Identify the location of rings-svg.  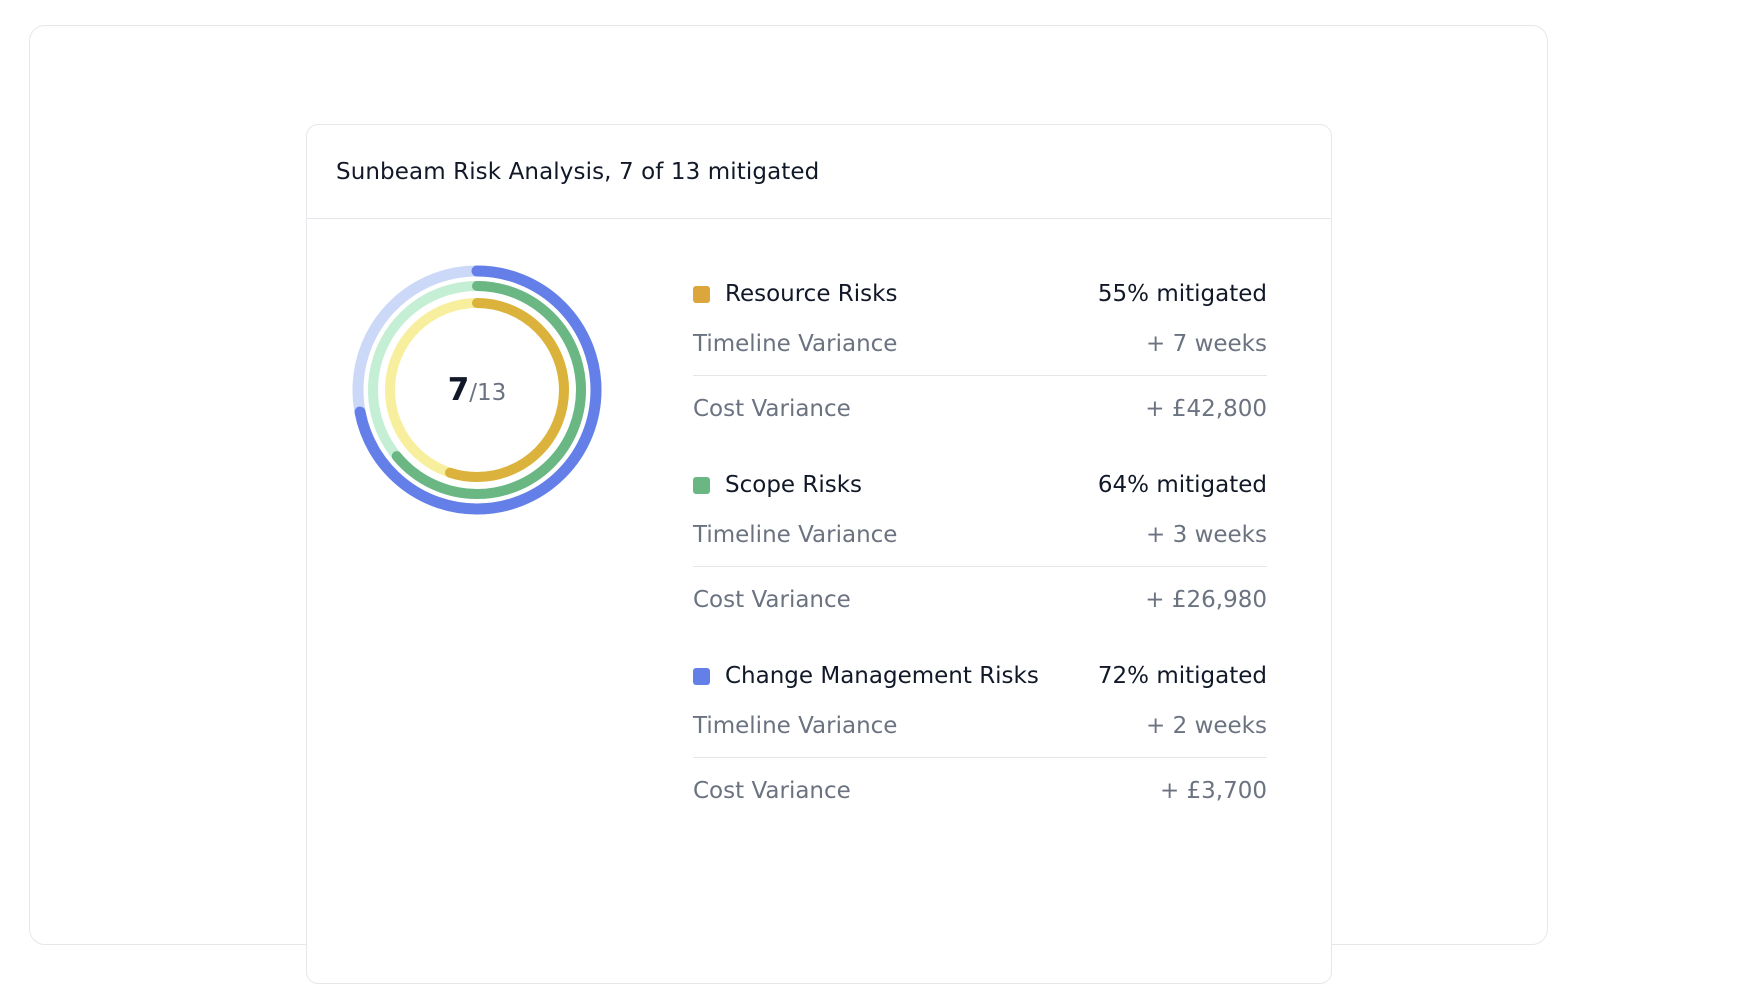
(477, 390).